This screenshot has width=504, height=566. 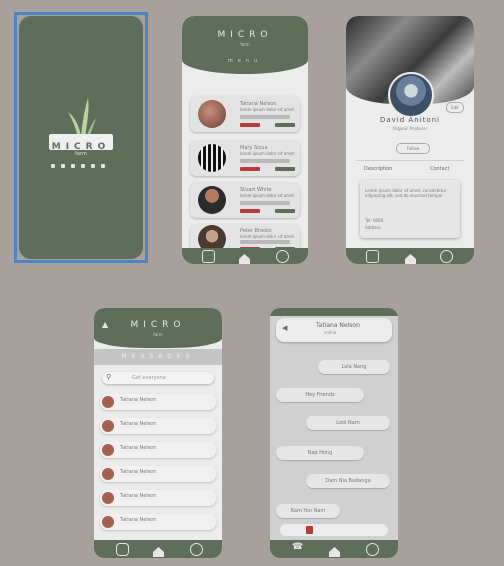 I want to click on chat-header: ◀ Tatiana Nelson online, so click(x=334, y=330).